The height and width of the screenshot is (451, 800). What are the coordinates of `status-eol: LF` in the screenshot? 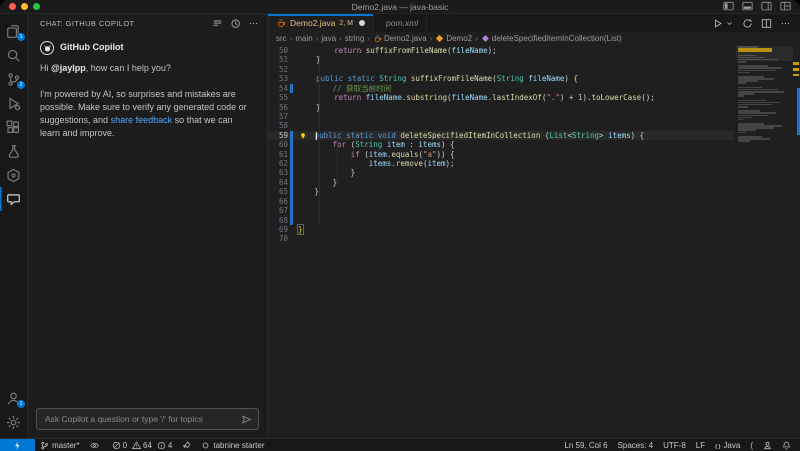 It's located at (700, 445).